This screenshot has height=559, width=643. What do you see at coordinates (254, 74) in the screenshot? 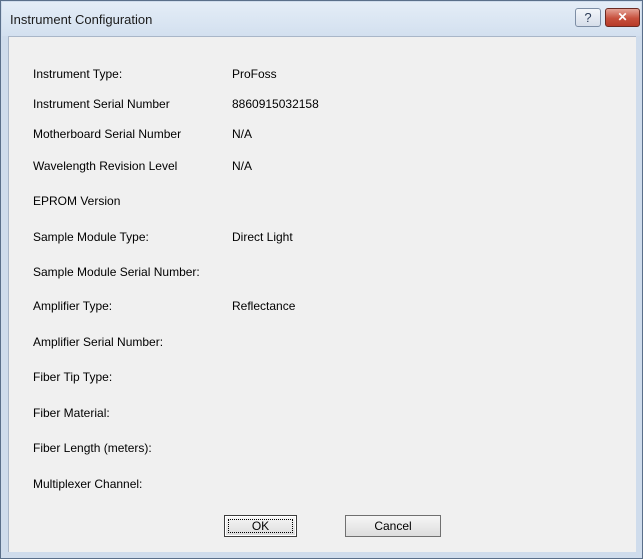
I see `field-value: ProFoss` at bounding box center [254, 74].